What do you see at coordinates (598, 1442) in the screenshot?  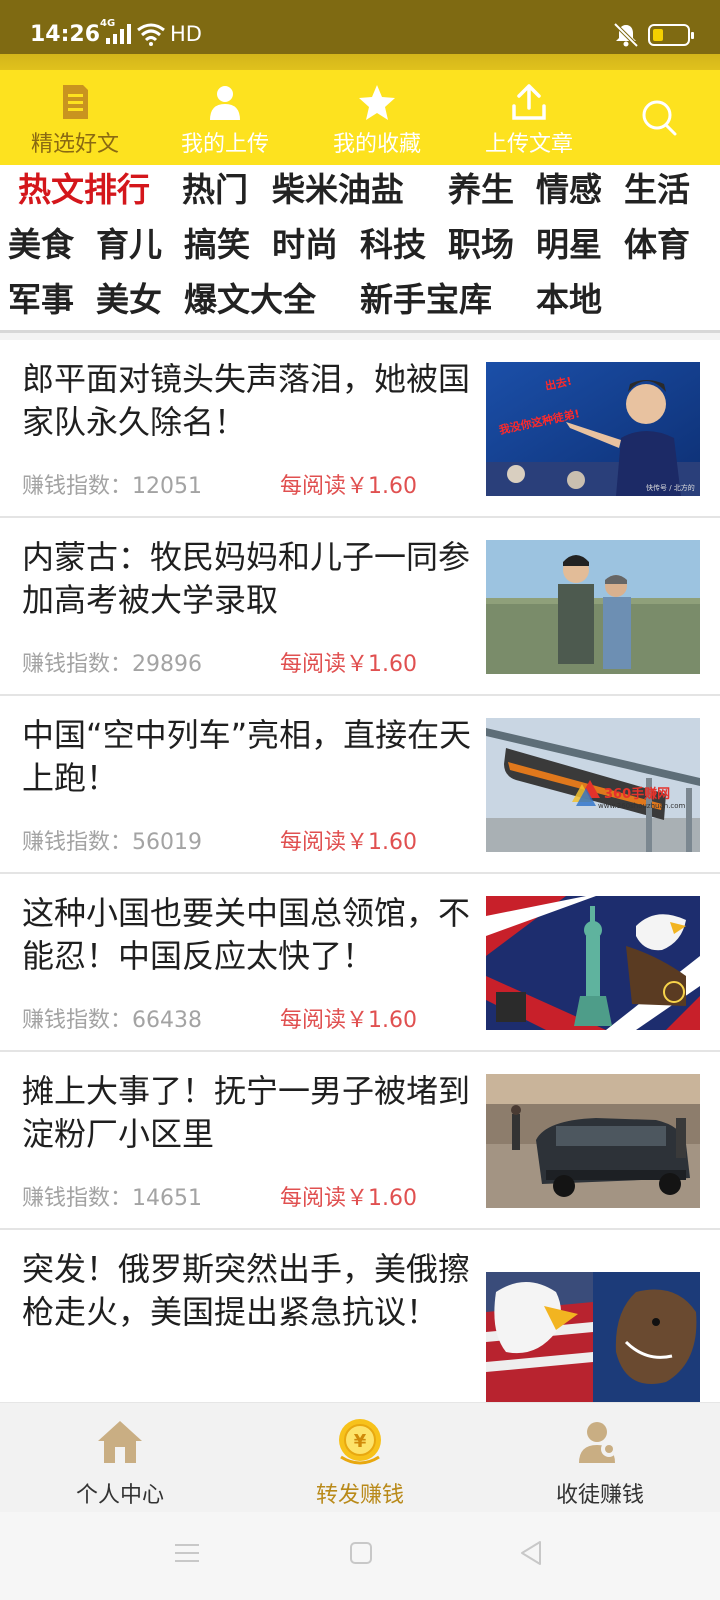 I see `user-add-icon` at bounding box center [598, 1442].